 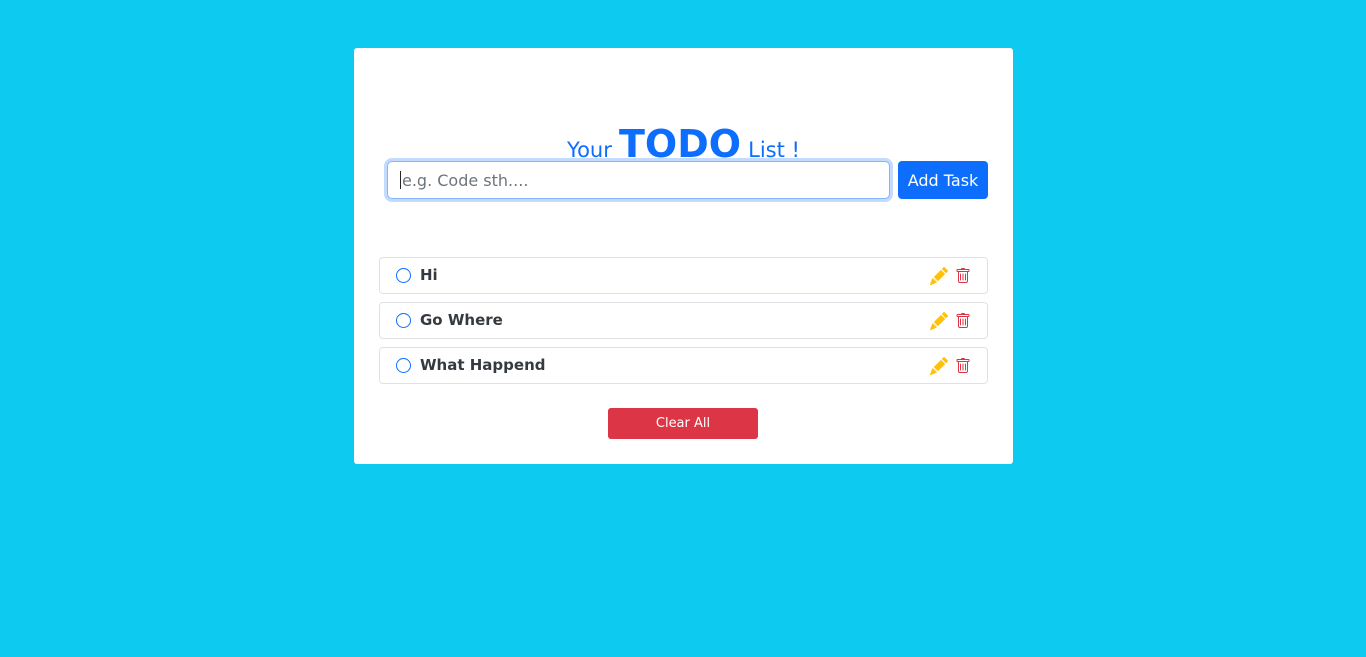 I want to click on title-main: TODO, so click(x=680, y=144).